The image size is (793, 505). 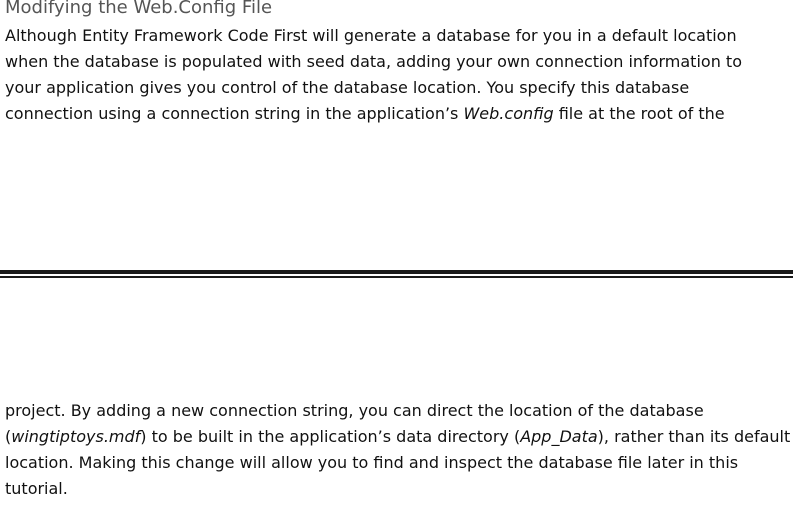 I want to click on text-run: file at the root of the, so click(x=639, y=113).